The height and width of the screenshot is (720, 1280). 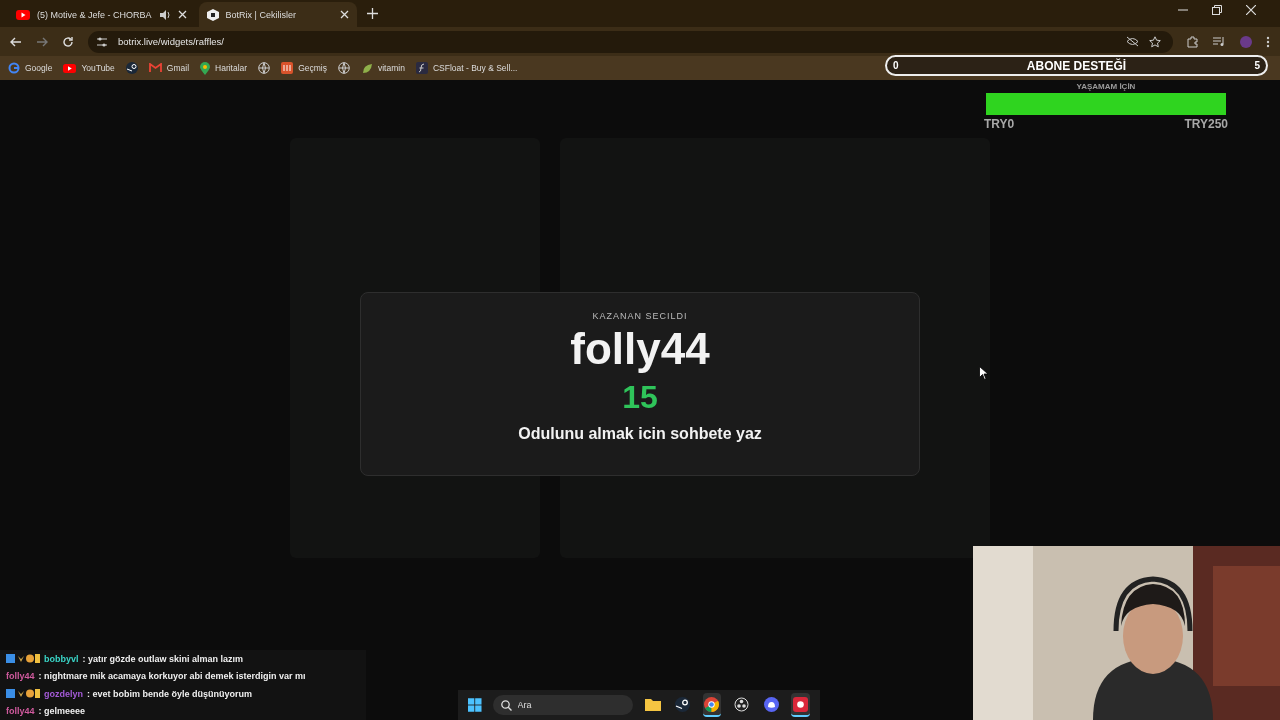 I want to click on history-icon, so click(x=287, y=68).